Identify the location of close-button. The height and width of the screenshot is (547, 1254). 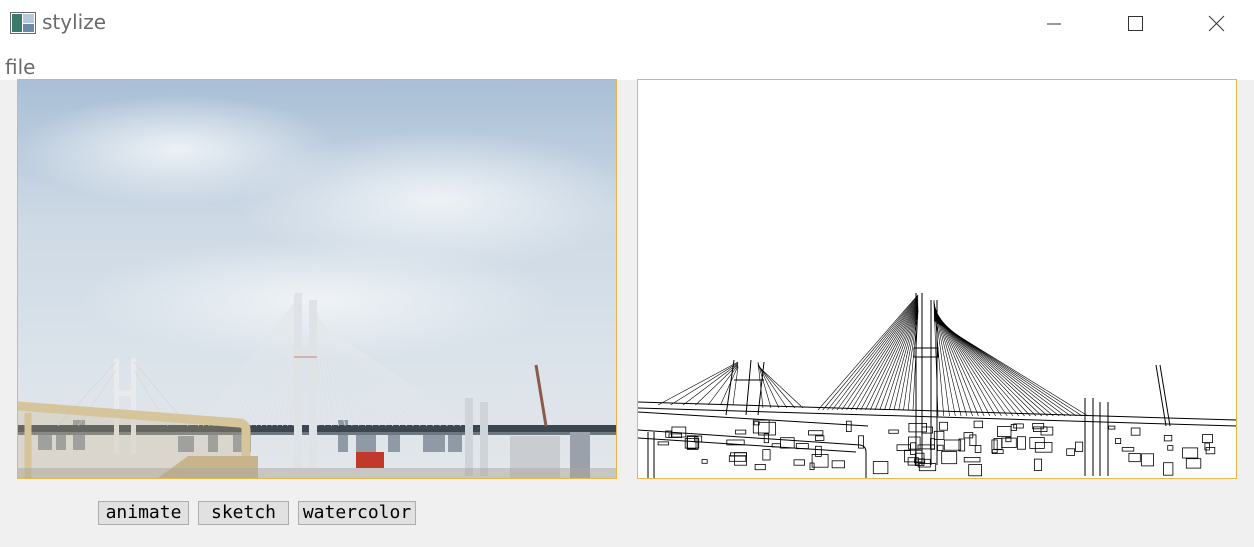
(1215, 23).